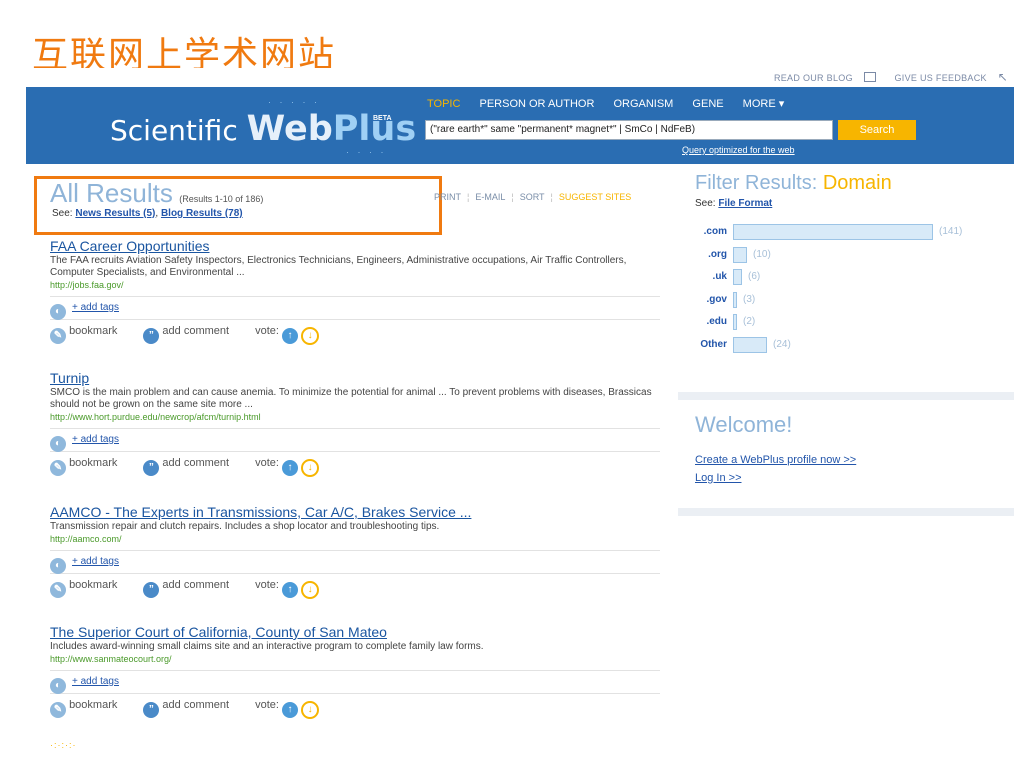 The width and height of the screenshot is (1024, 768). Describe the element at coordinates (355, 539) in the screenshot. I see `result-url: http://aamco.com/` at that location.